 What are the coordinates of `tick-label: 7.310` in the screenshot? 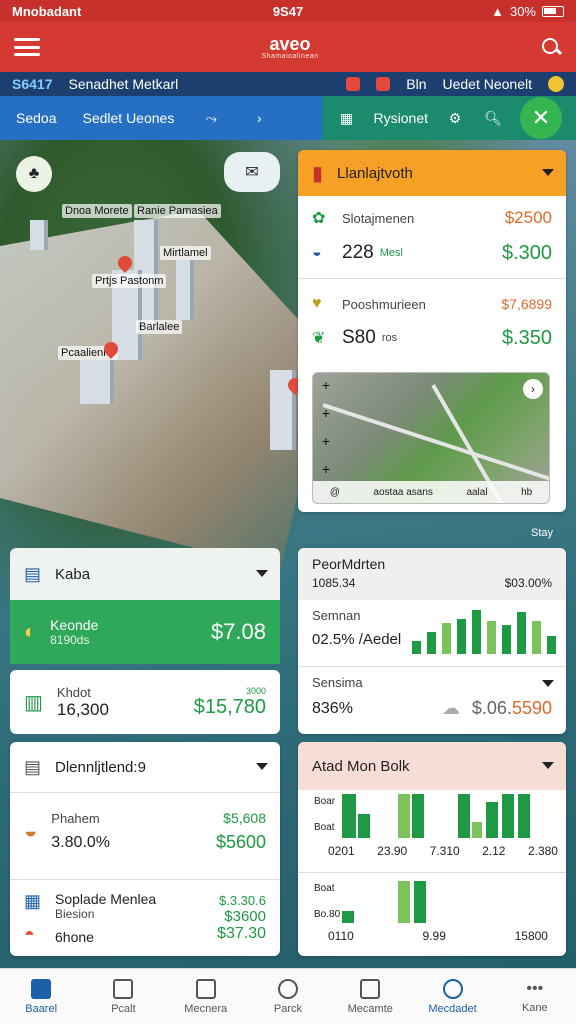 It's located at (444, 851).